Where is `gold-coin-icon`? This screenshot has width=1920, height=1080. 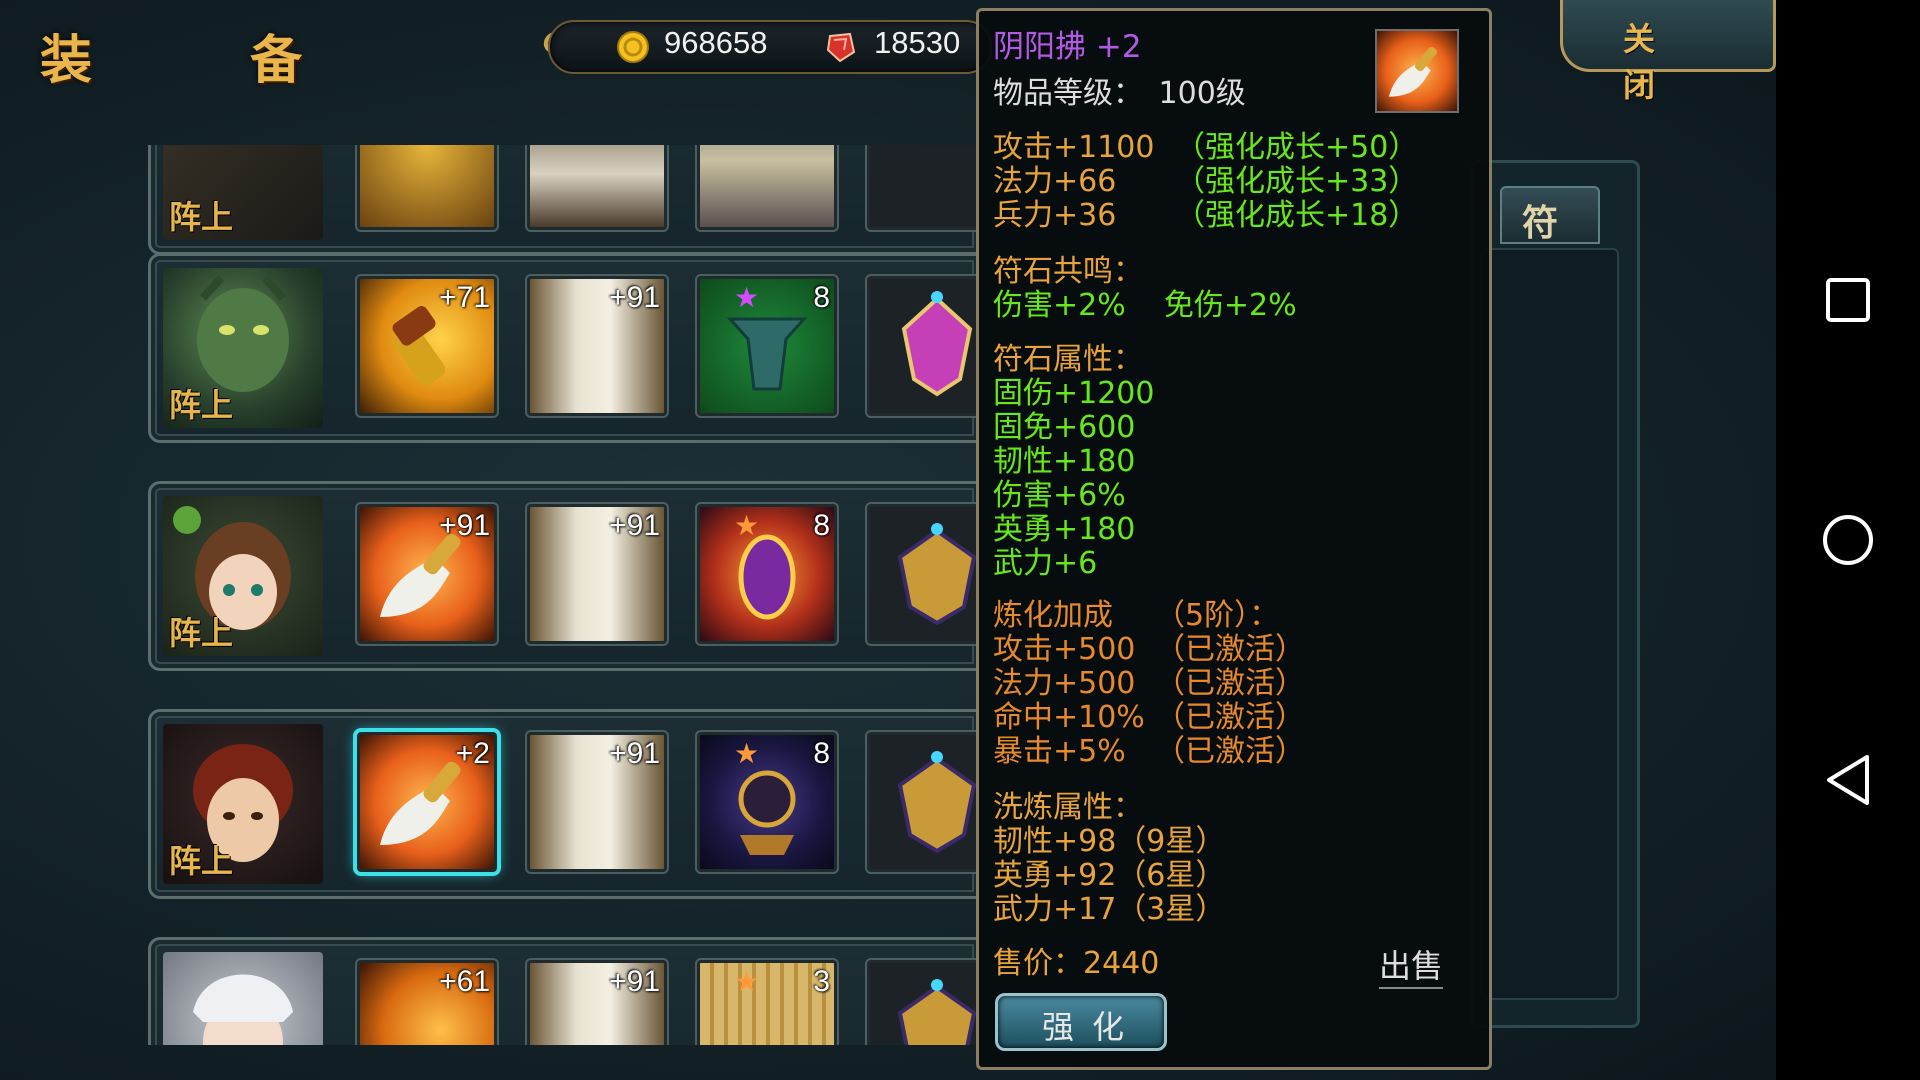
gold-coin-icon is located at coordinates (633, 47).